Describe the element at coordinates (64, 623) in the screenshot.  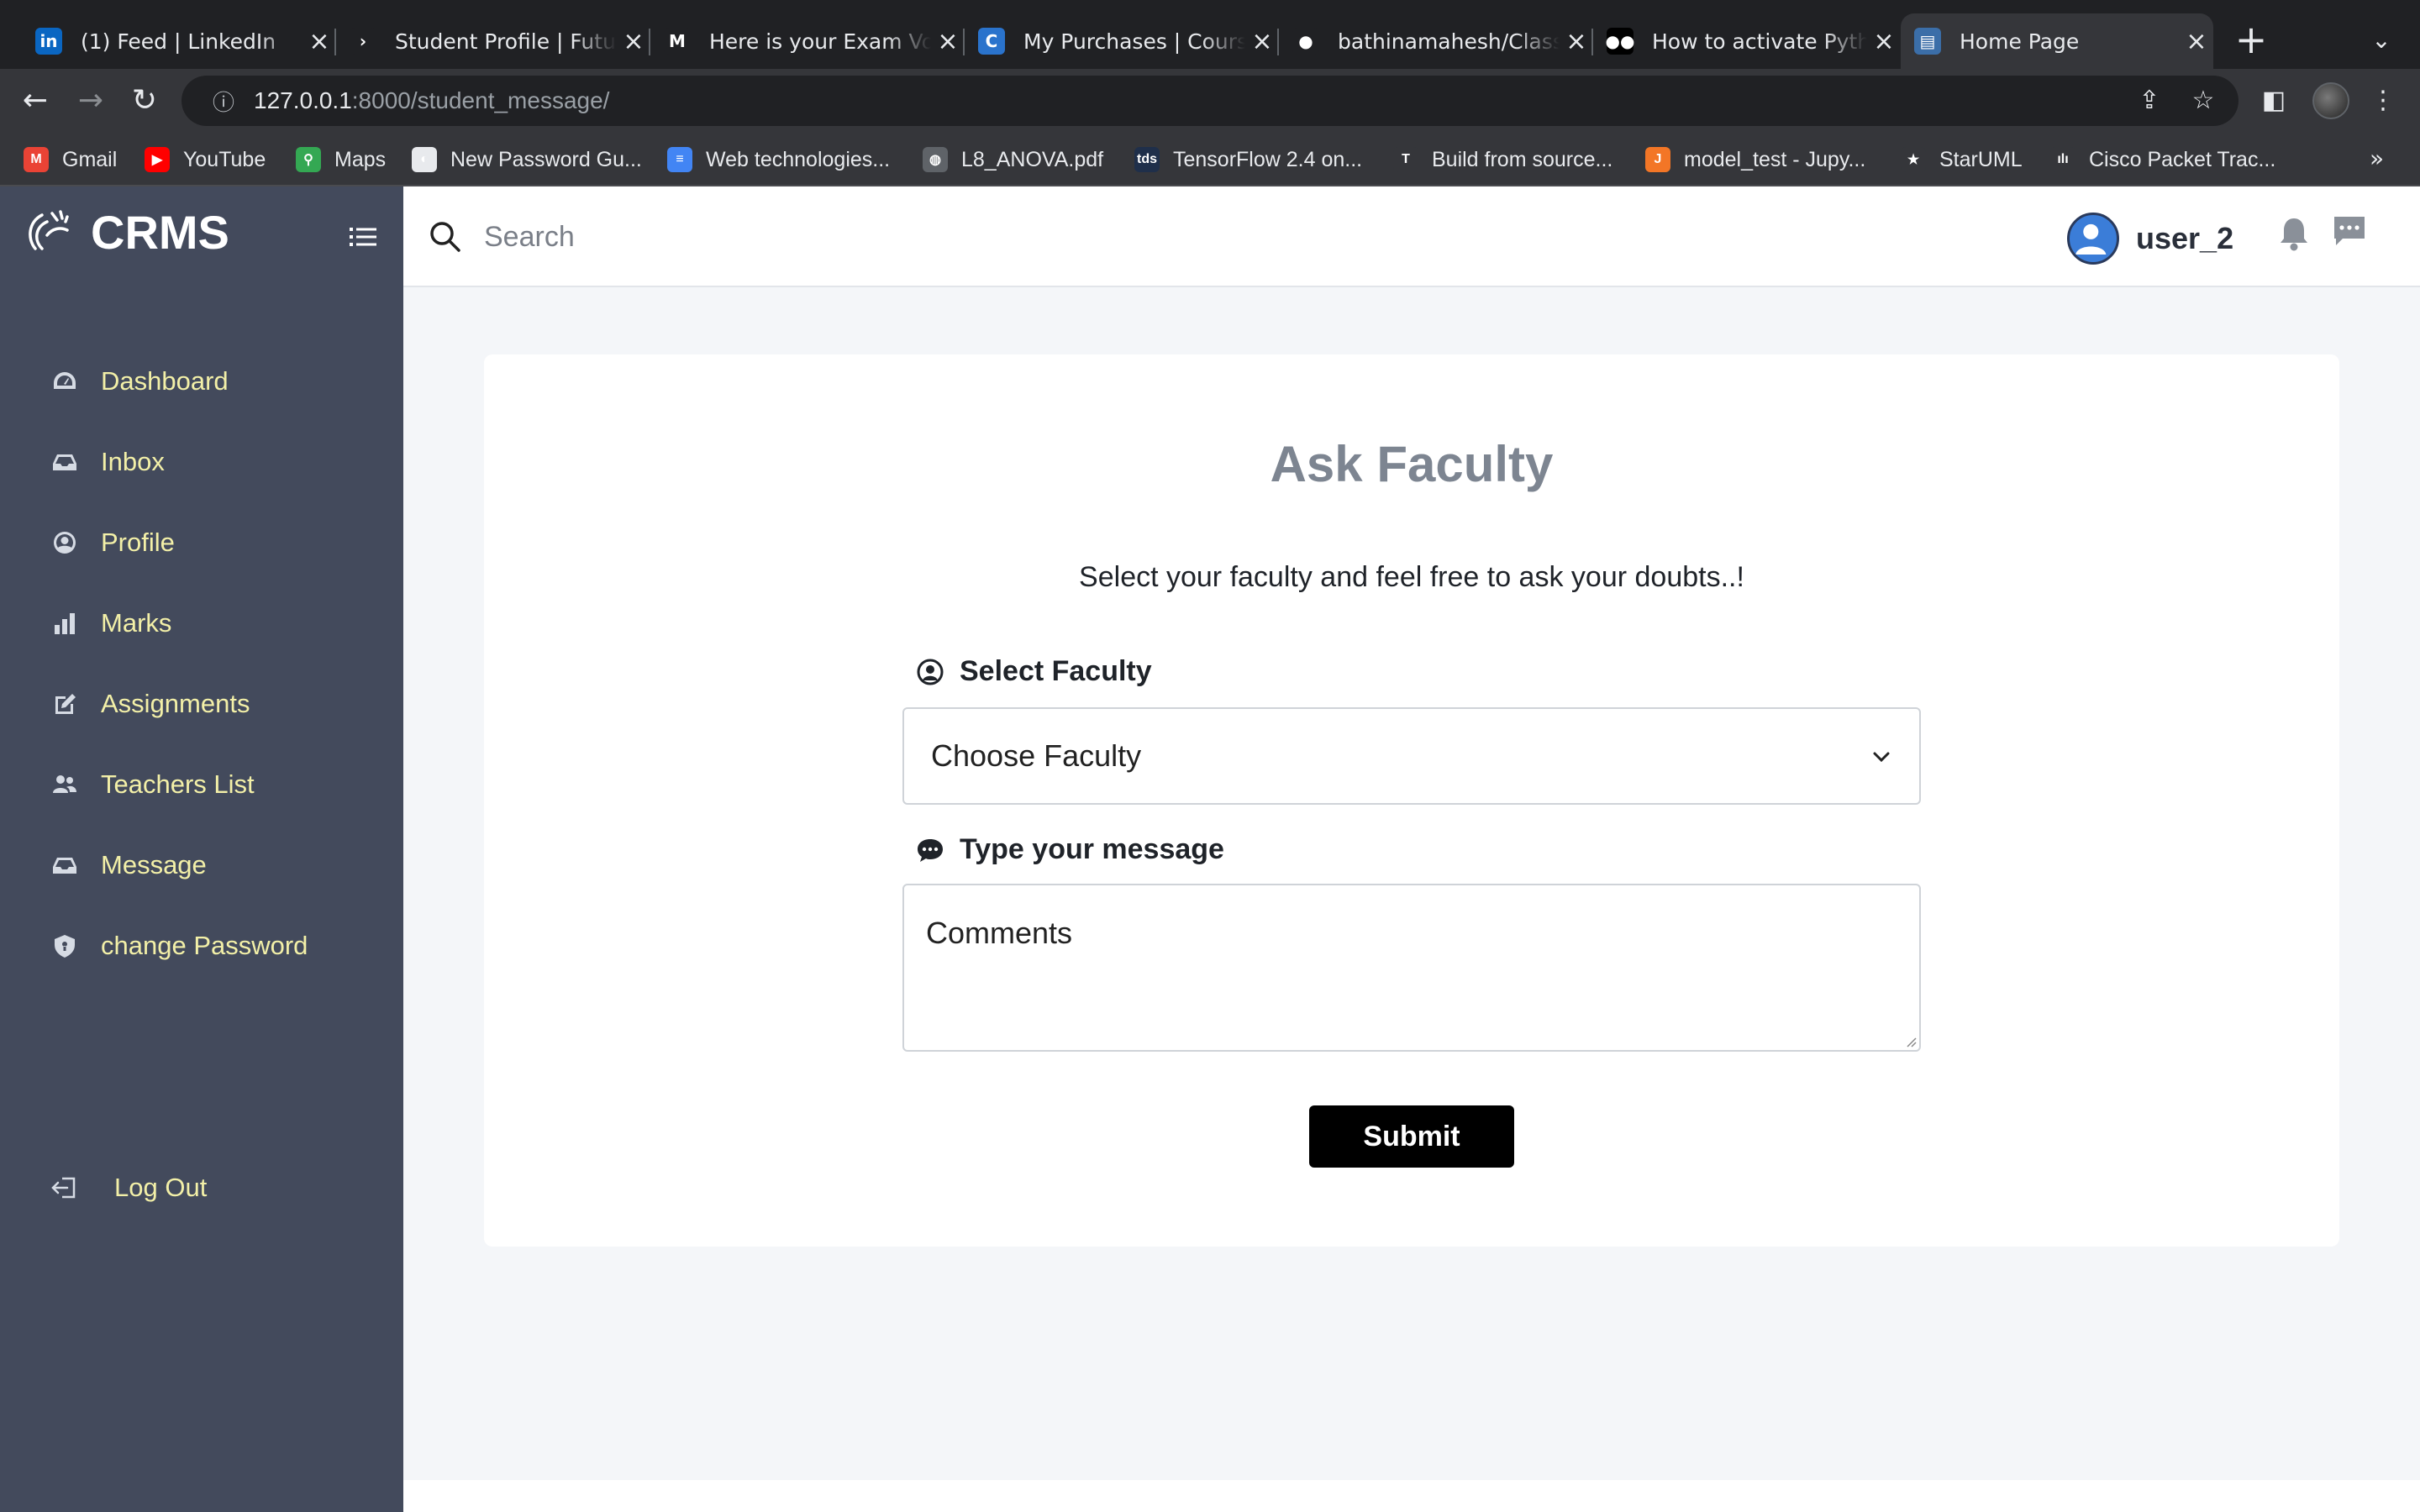
I see `bar-chart-icon` at that location.